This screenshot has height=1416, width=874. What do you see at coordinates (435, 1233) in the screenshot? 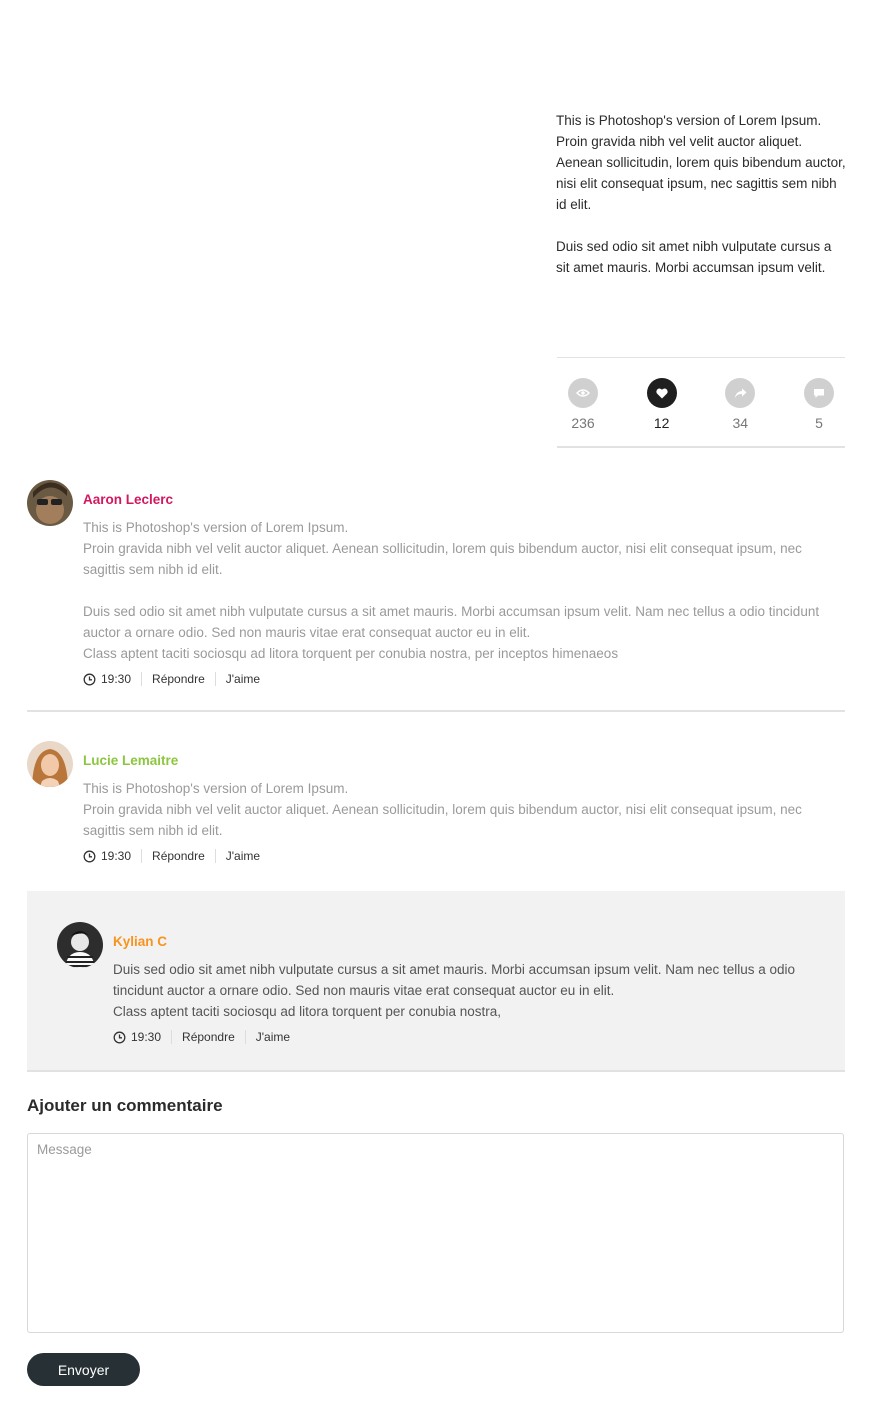
I see `message-input` at bounding box center [435, 1233].